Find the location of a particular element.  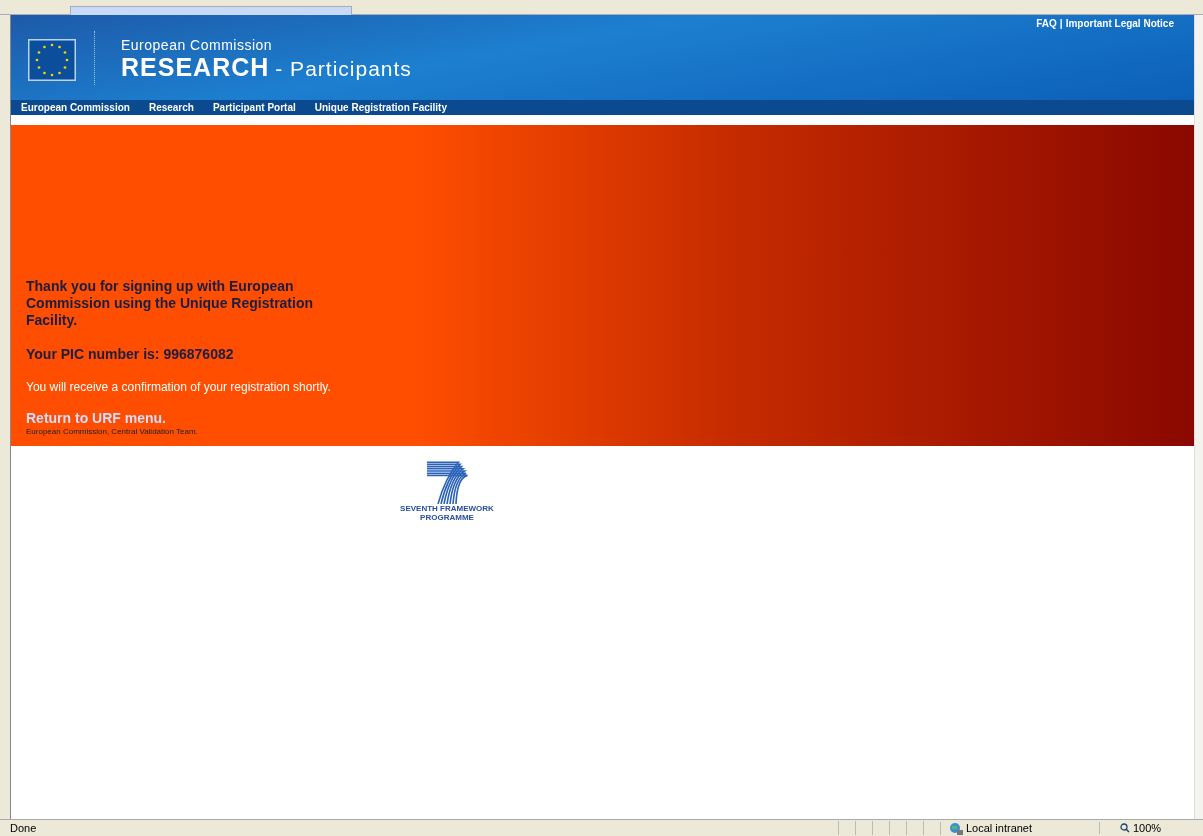

logo-text: SEVENTH FRAMEWORK is located at coordinates (447, 508).